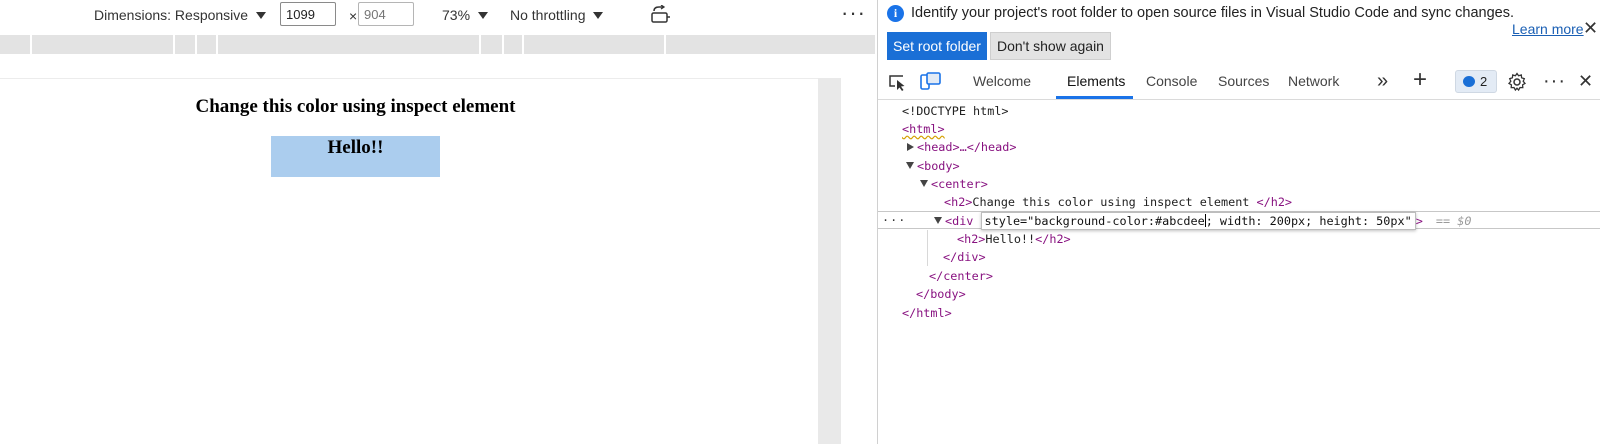 This screenshot has height=444, width=1600. What do you see at coordinates (1239, 257) in the screenshot?
I see `dom-node-div-close: </div>` at bounding box center [1239, 257].